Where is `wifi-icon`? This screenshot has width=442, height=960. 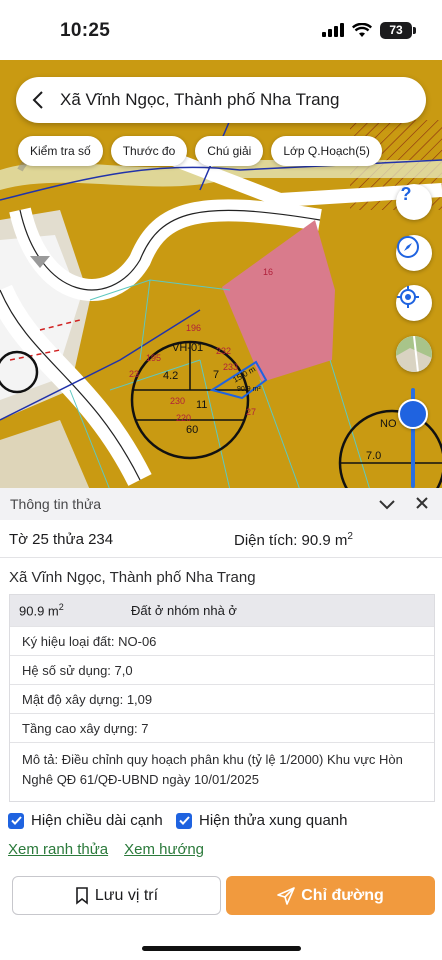
wifi-icon is located at coordinates (362, 29).